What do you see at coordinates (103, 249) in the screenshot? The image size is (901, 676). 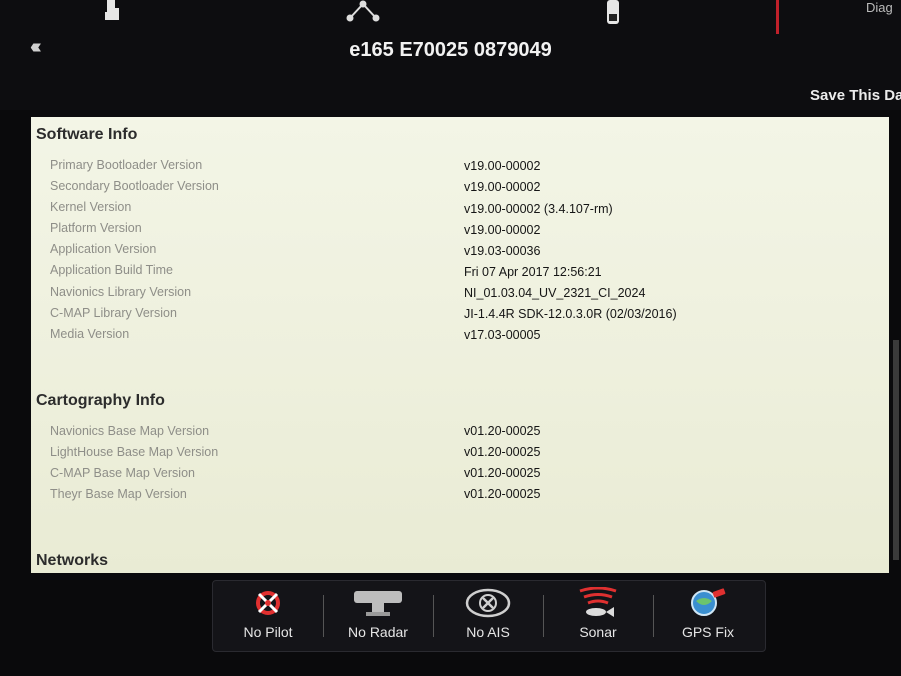 I see `row-label: Application Version` at bounding box center [103, 249].